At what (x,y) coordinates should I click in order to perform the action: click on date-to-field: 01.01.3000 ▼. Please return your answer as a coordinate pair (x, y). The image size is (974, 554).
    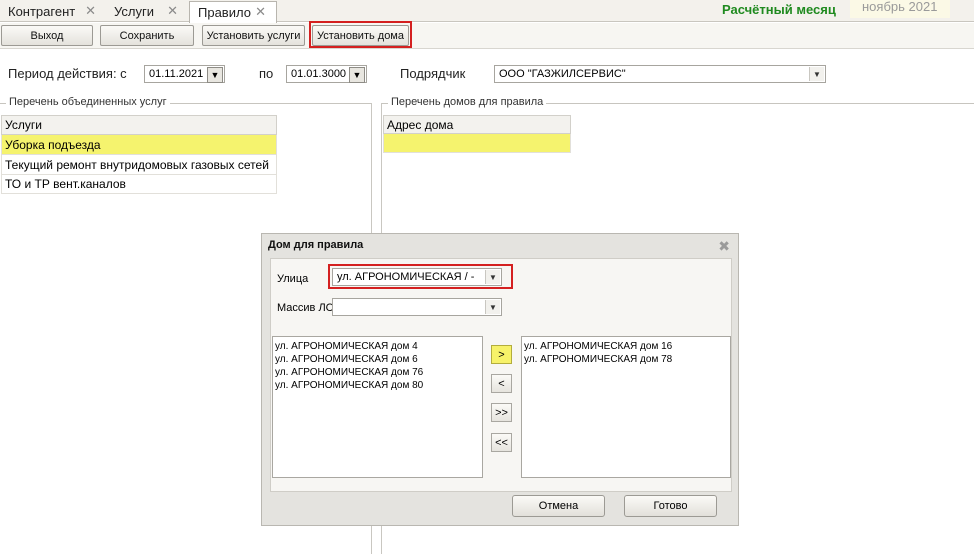
    Looking at the image, I should click on (326, 74).